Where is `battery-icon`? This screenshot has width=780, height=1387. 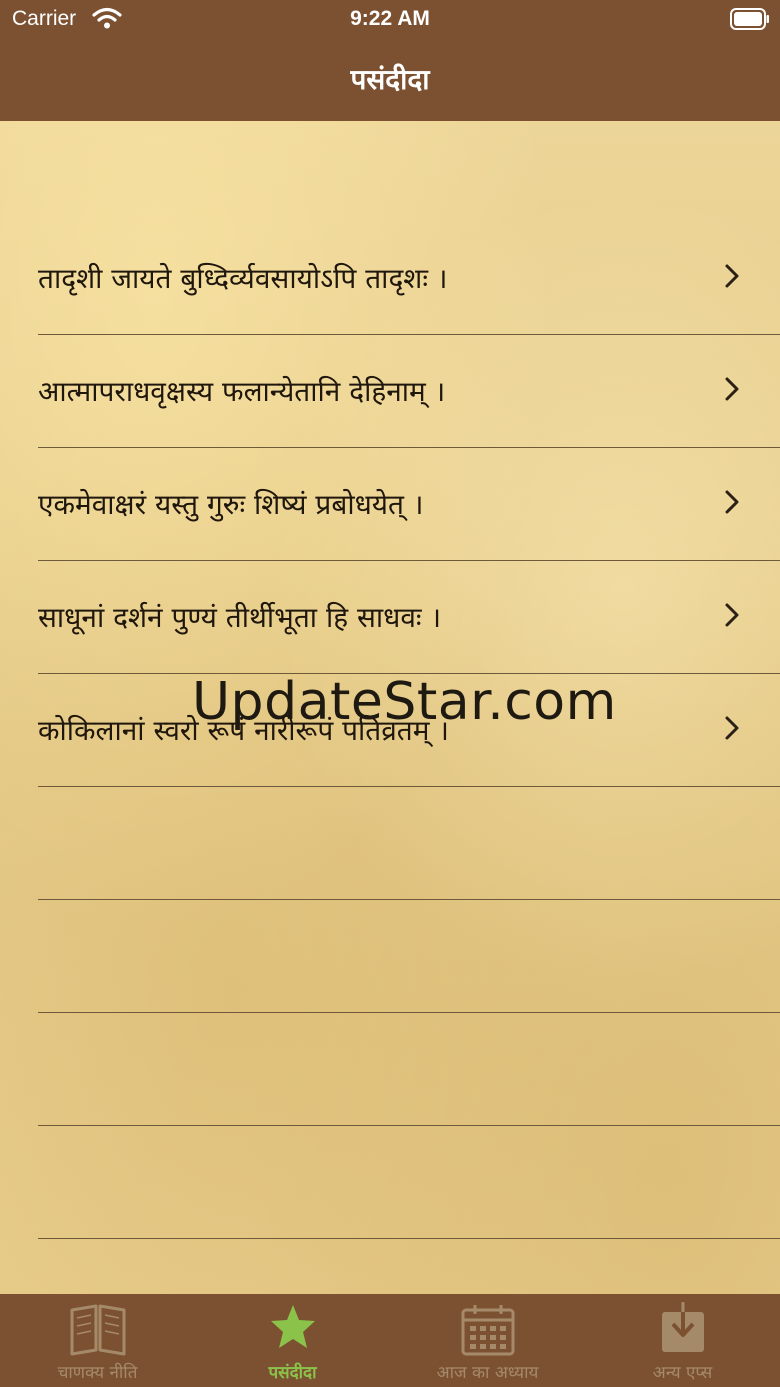
battery-icon is located at coordinates (749, 19).